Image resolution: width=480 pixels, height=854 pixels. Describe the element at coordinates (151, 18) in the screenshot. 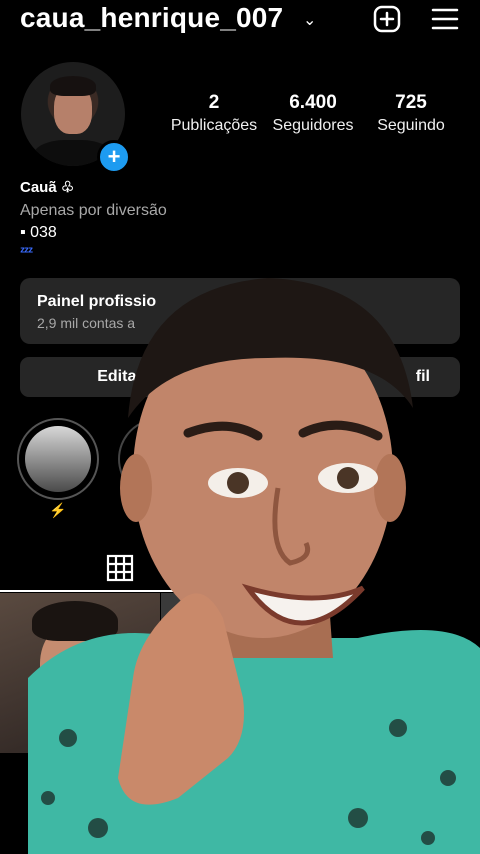

I see `profile-username: caua_henrique_007` at that location.